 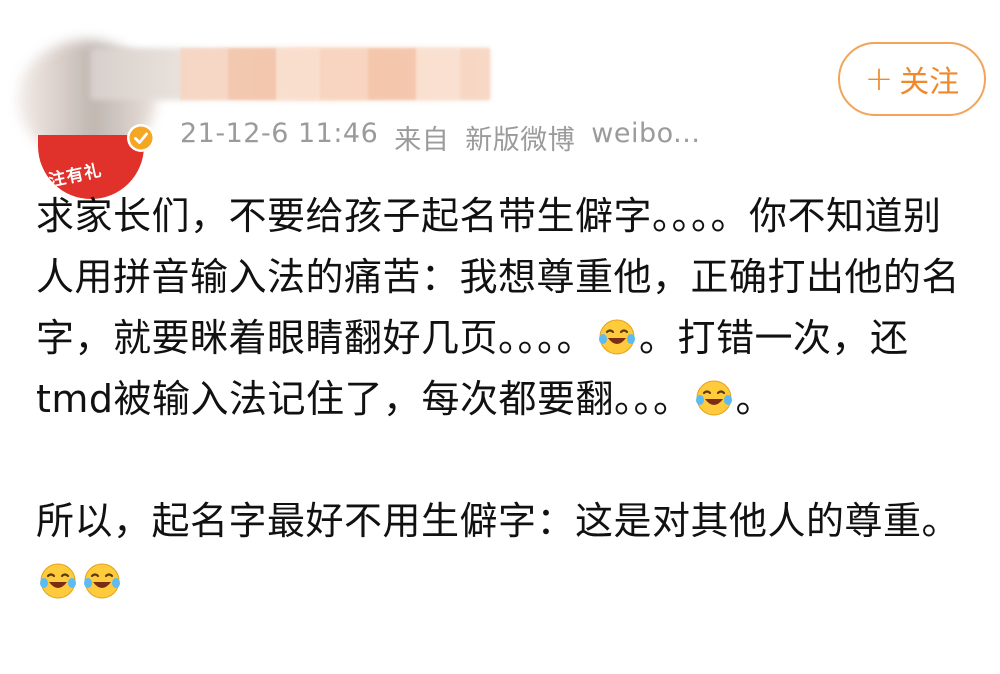 I want to click on follow-label: 关注, so click(x=929, y=82).